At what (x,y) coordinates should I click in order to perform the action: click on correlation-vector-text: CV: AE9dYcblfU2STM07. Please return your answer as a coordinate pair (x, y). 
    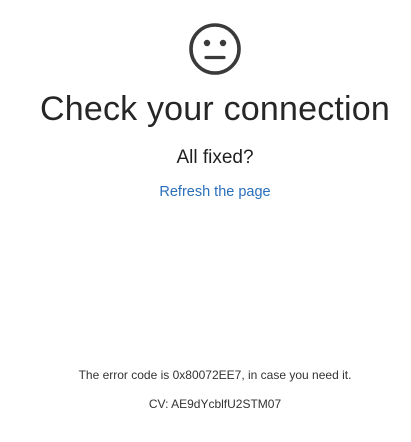
    Looking at the image, I should click on (215, 404).